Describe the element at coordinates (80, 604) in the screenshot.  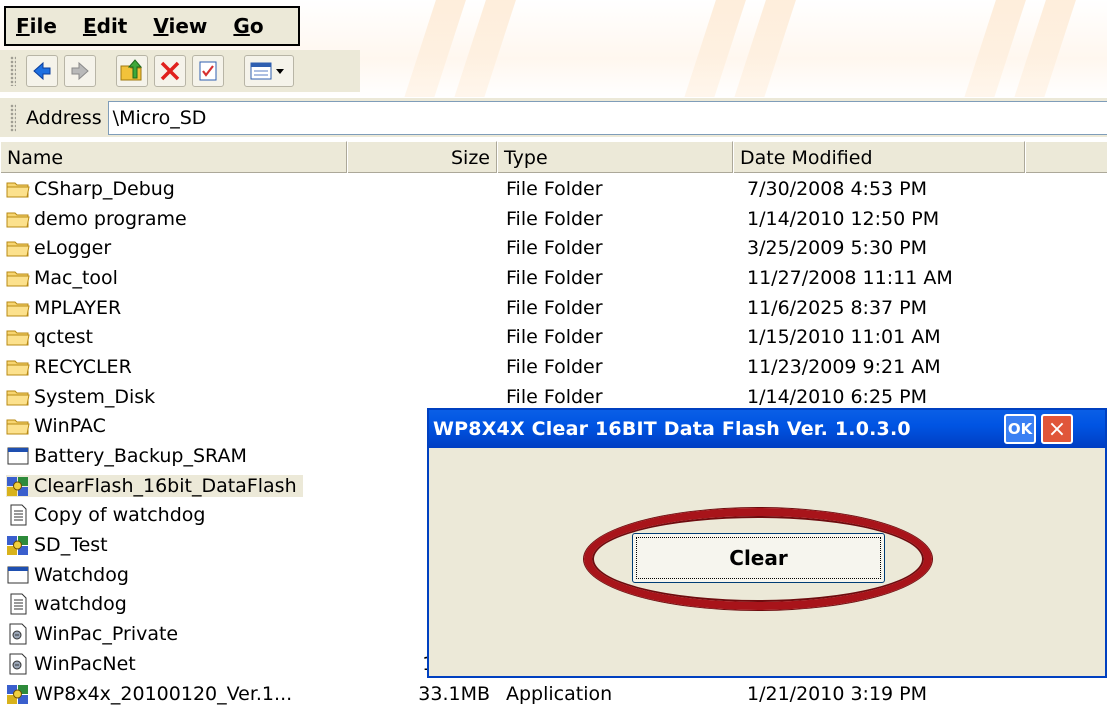
I see `file-name: watchdog` at that location.